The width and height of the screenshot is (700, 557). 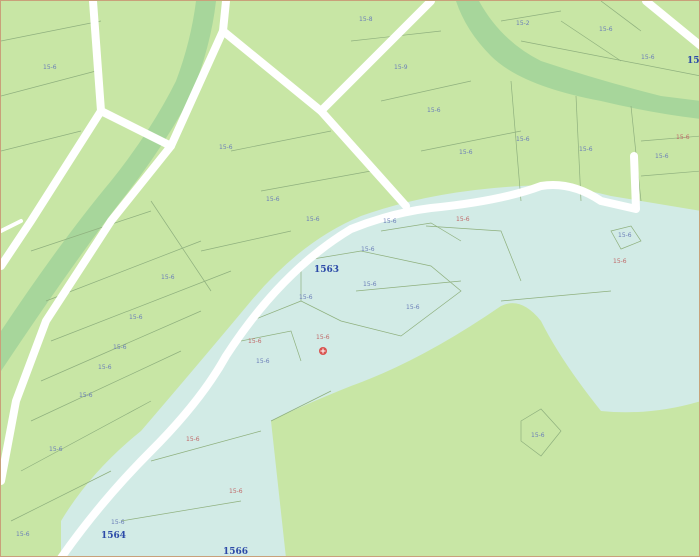 What do you see at coordinates (523, 23) in the screenshot?
I see `parcel-label: 15-2` at bounding box center [523, 23].